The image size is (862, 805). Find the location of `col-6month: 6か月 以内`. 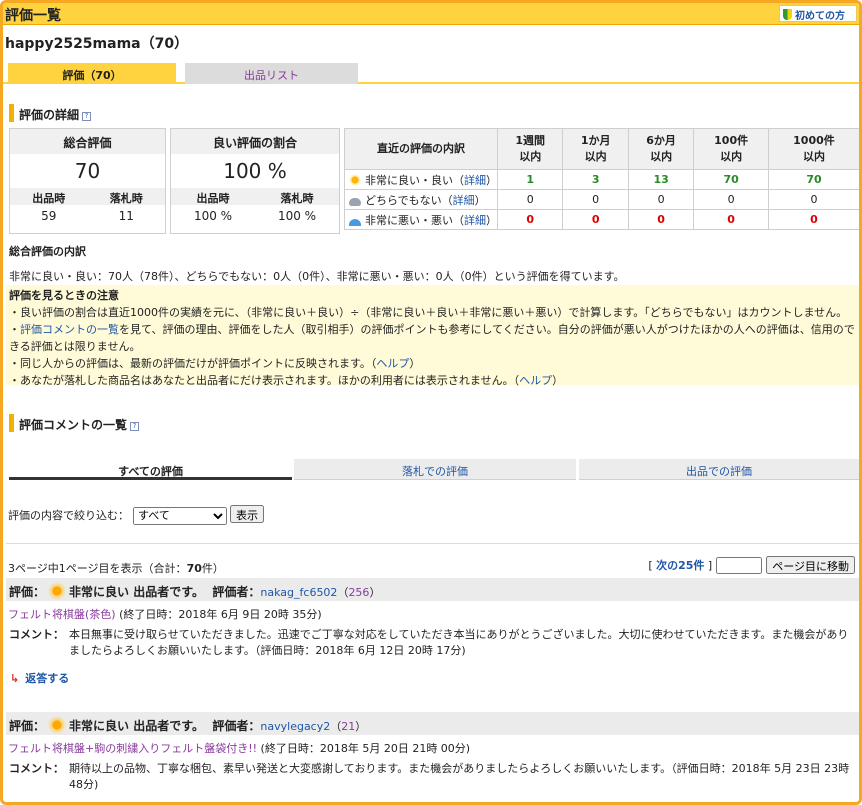

col-6month: 6か月 以内 is located at coordinates (661, 149).